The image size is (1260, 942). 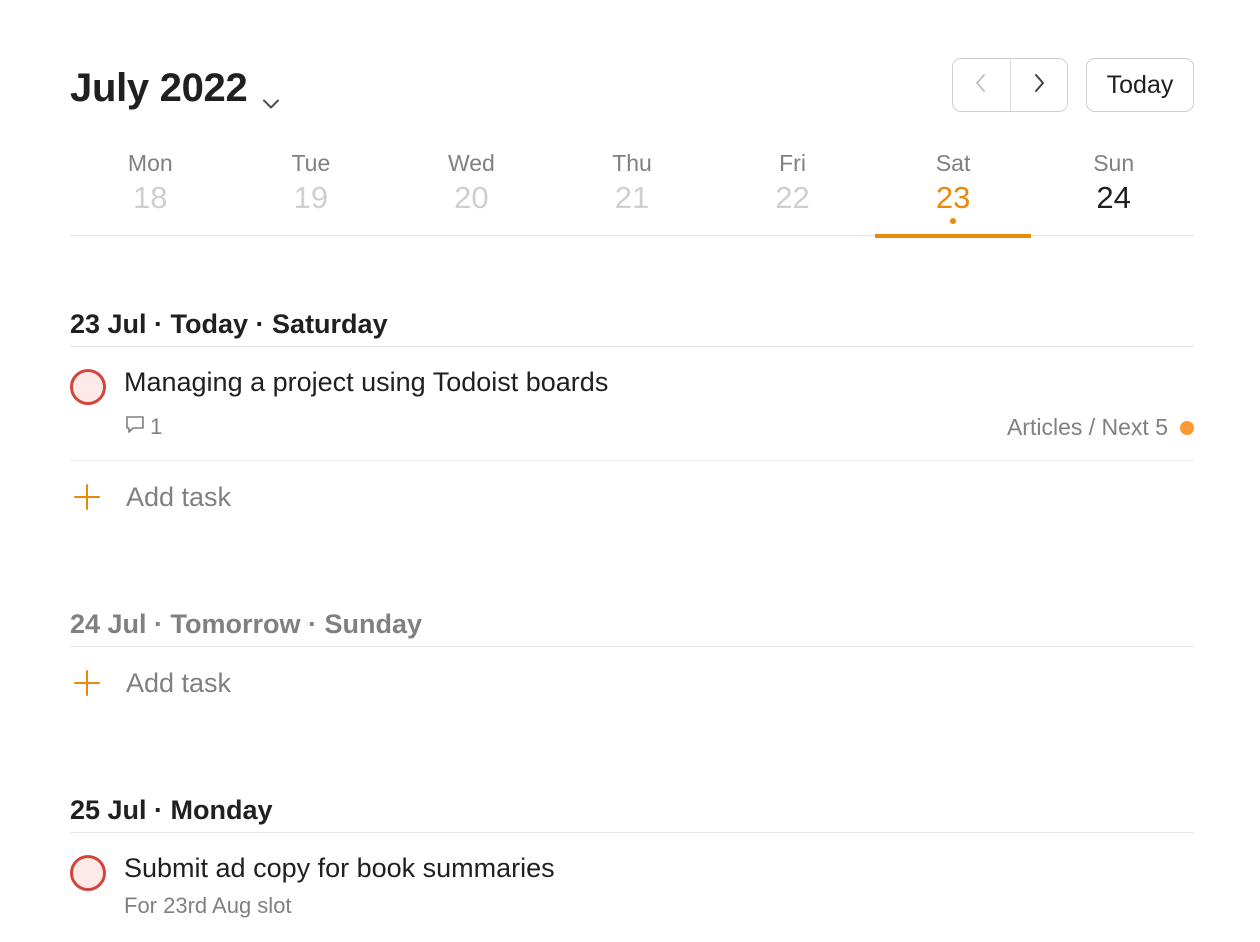 I want to click on day-number: 20, so click(x=471, y=197).